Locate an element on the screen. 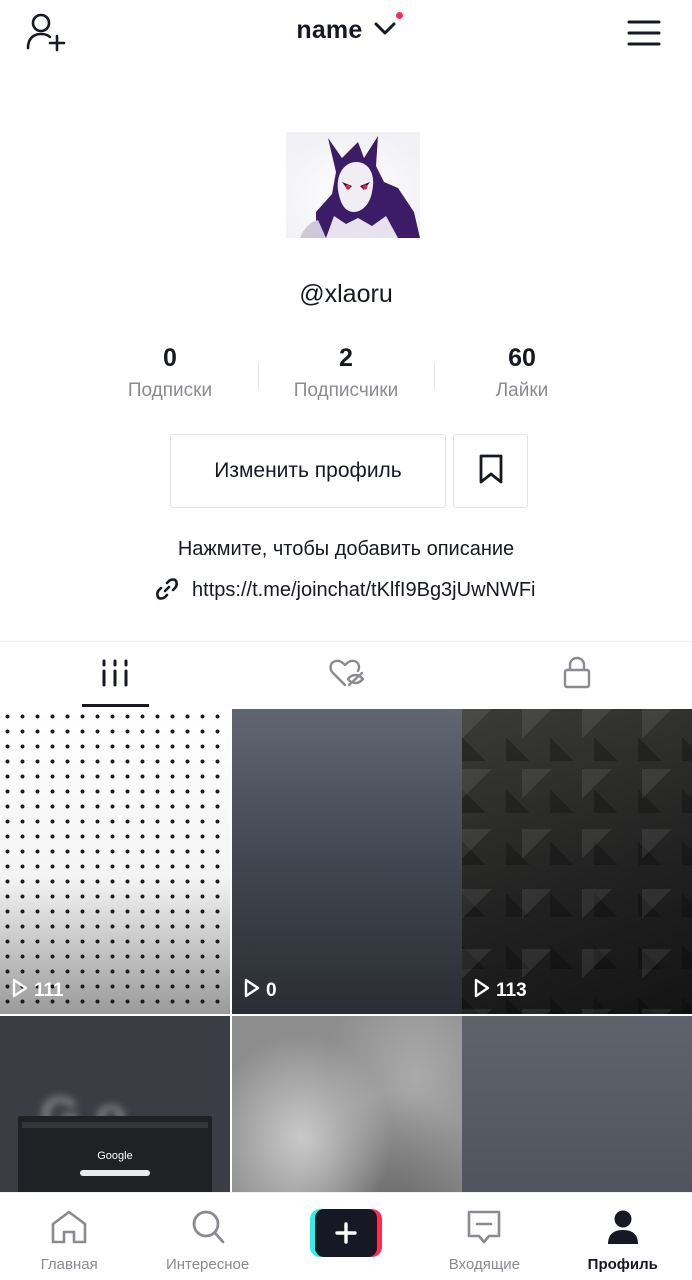  avatar is located at coordinates (353, 185).